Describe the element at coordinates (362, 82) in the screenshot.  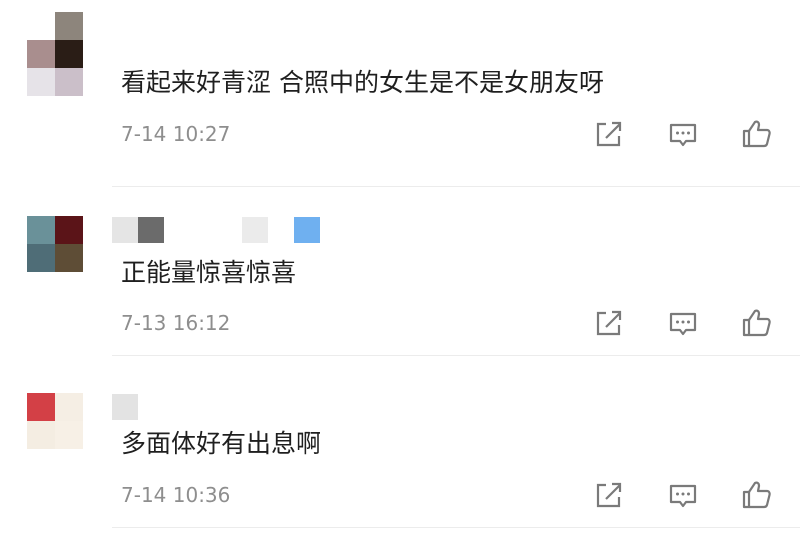
I see `comment-text: 看起来好青涩 合照中的女生是不是女朋友呀` at that location.